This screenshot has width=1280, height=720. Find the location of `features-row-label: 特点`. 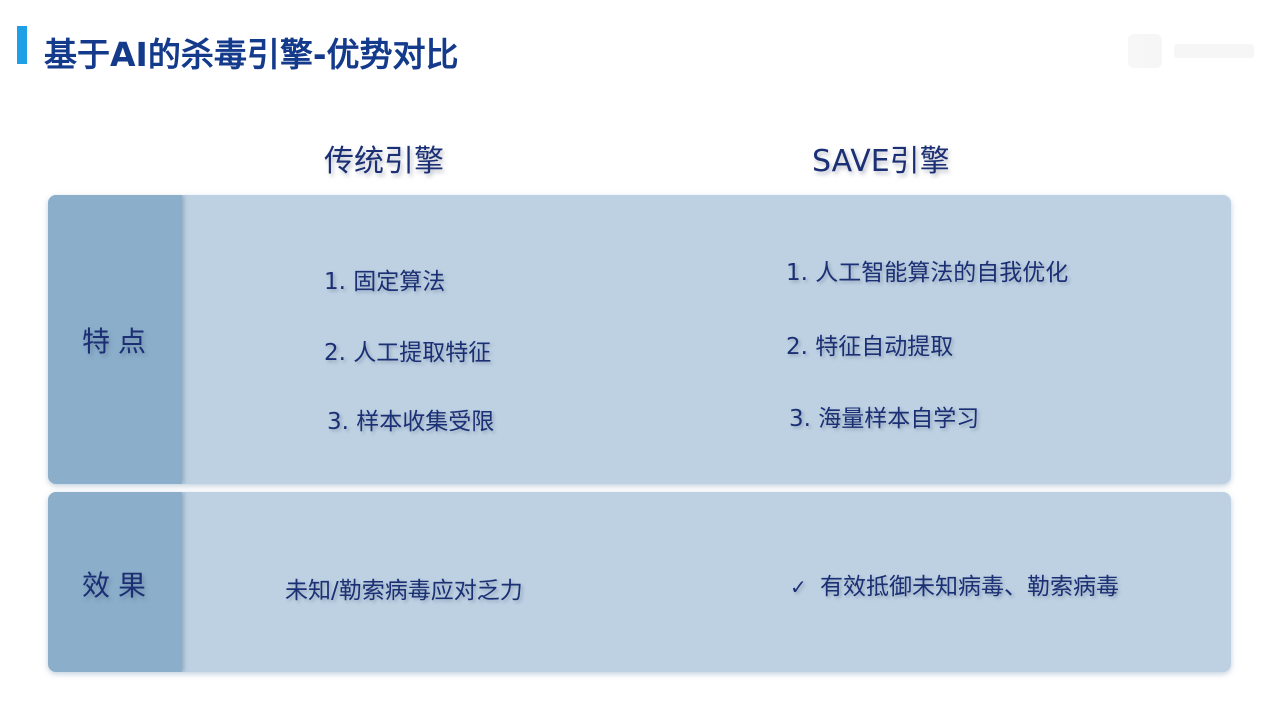

features-row-label: 特点 is located at coordinates (115, 339).